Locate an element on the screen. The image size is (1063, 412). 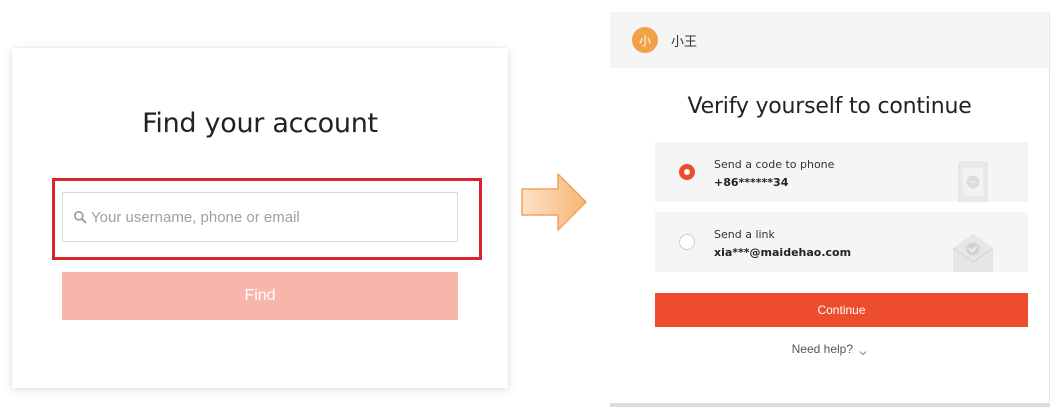
find-button: Find is located at coordinates (260, 296).